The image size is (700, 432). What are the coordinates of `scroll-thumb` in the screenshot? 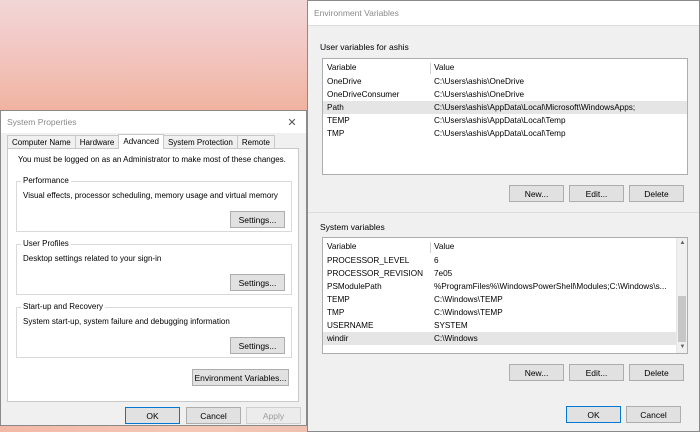 It's located at (682, 319).